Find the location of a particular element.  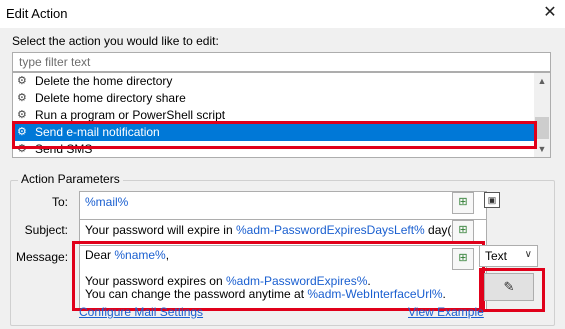

scroll-thumb is located at coordinates (542, 128).